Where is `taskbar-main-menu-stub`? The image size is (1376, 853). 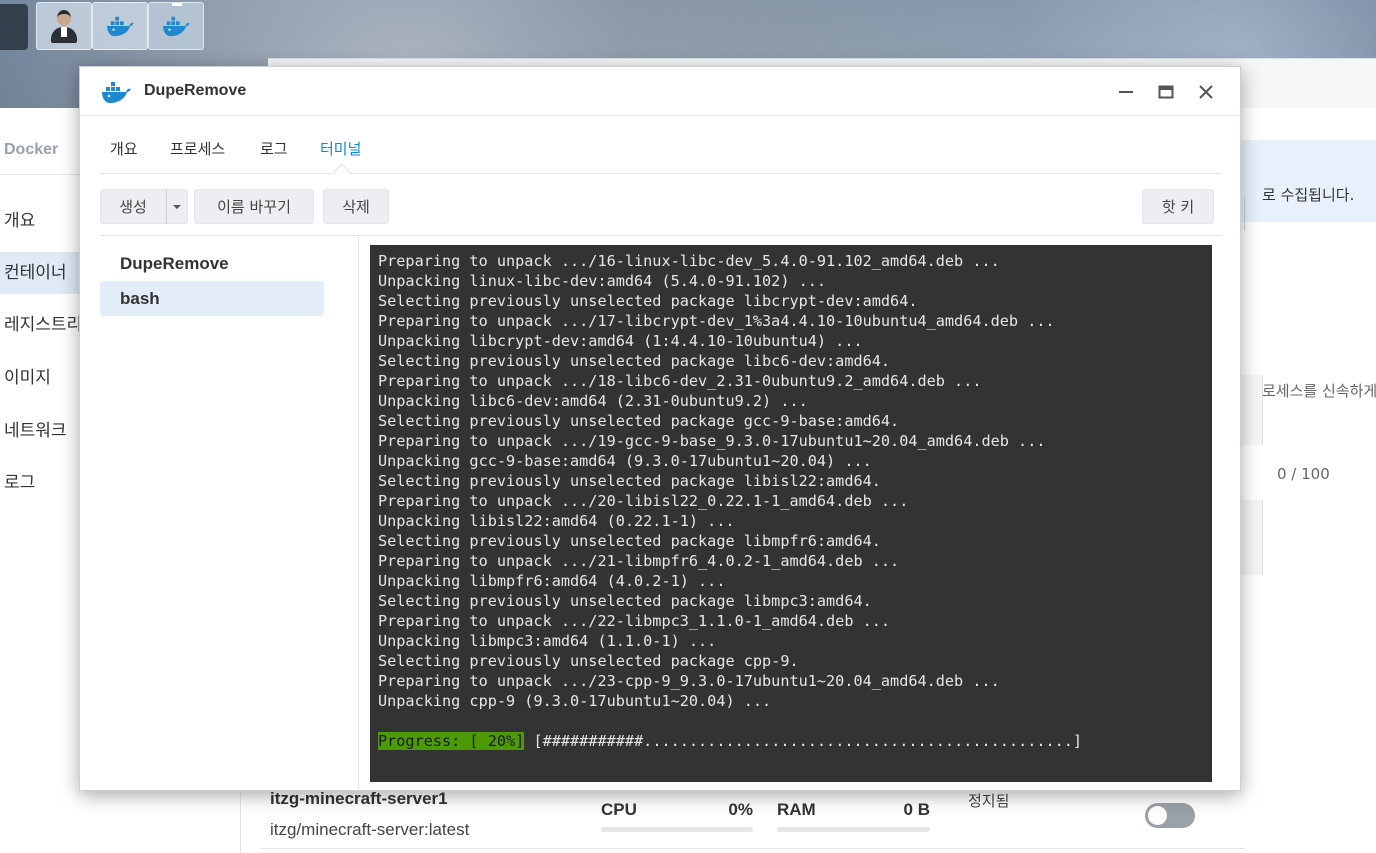
taskbar-main-menu-stub is located at coordinates (14, 27).